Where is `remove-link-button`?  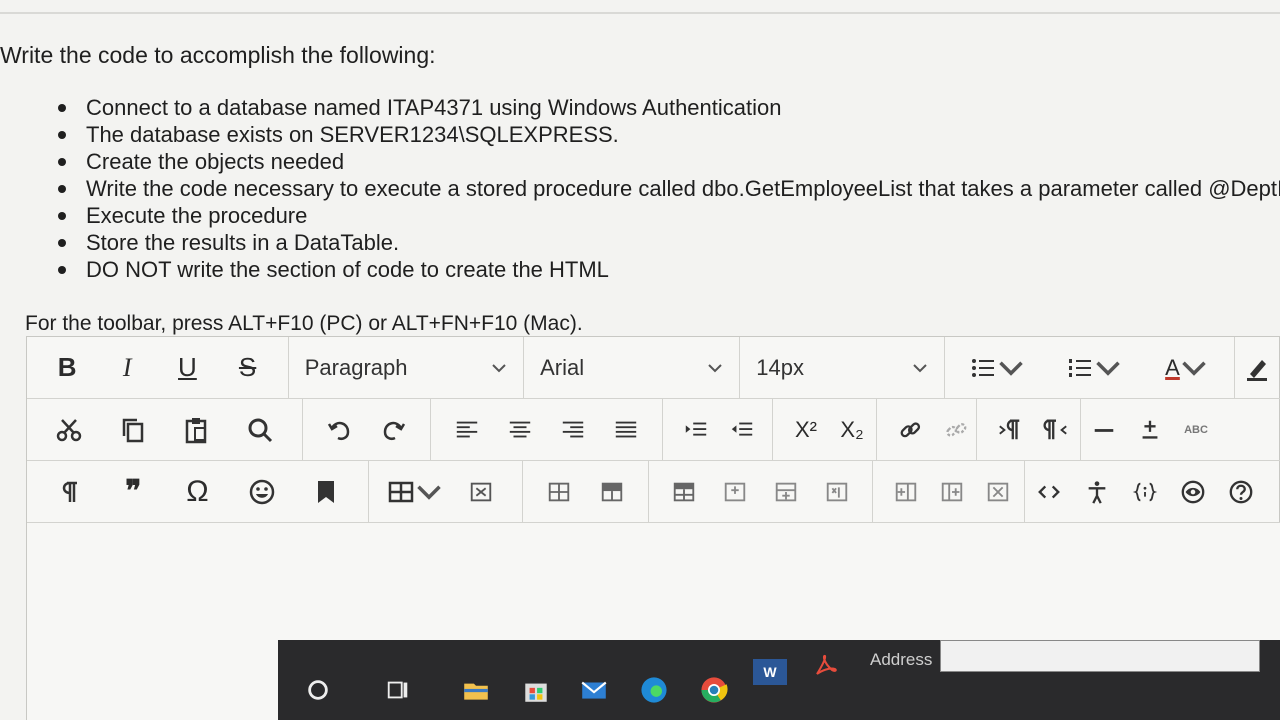 remove-link-button is located at coordinates (956, 430).